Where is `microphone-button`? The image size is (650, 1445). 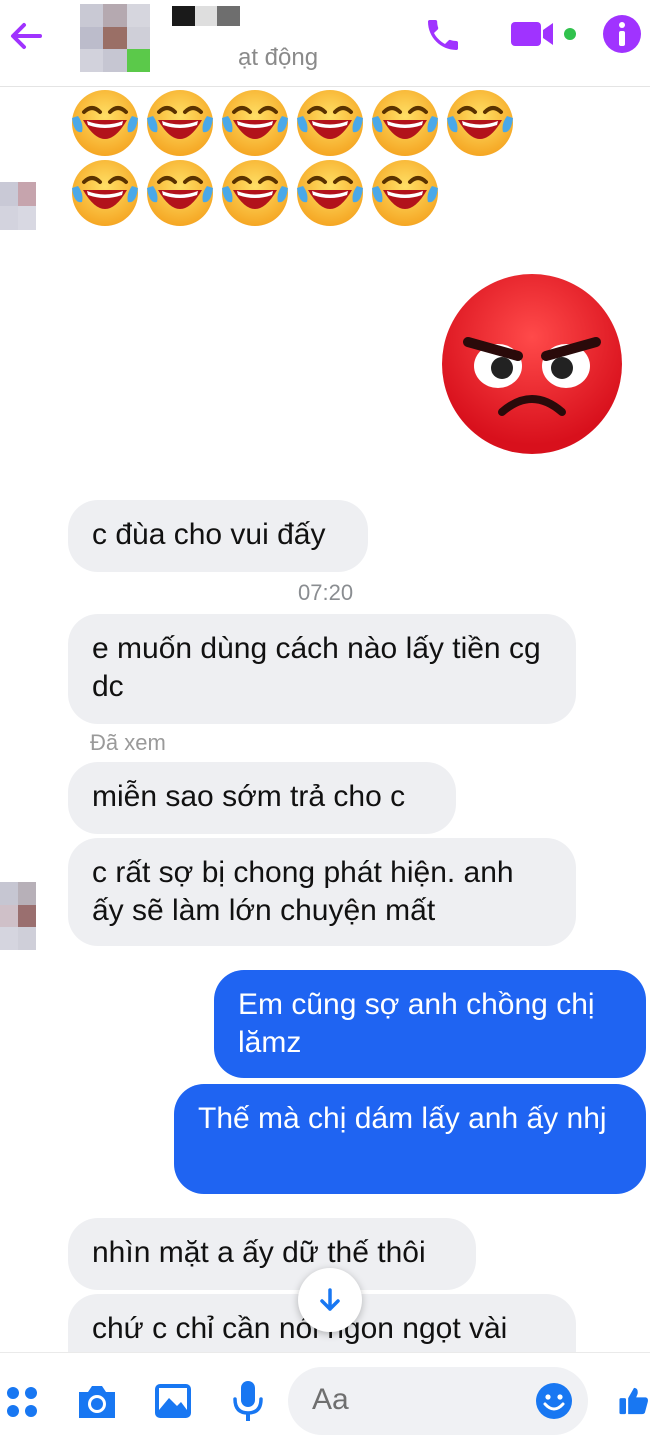 microphone-button is located at coordinates (248, 1401).